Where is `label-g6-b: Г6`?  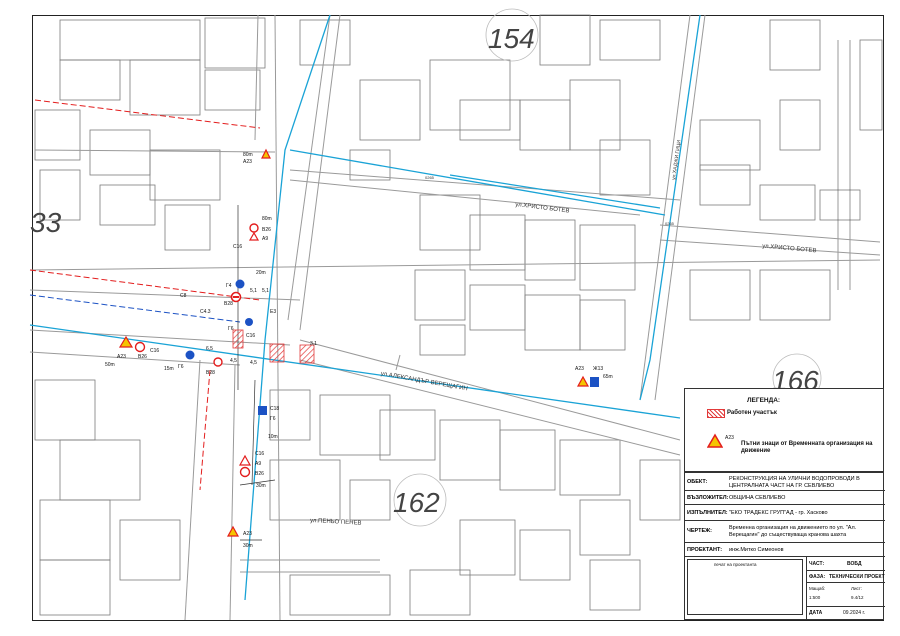
label-g6-b: Г6 is located at coordinates (181, 367).